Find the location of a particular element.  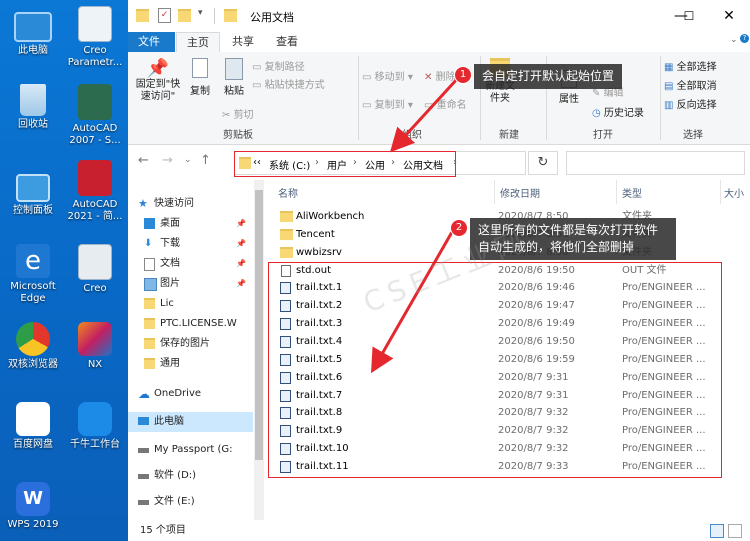

desktop-icon-label: 控制面板 is located at coordinates (33, 210).